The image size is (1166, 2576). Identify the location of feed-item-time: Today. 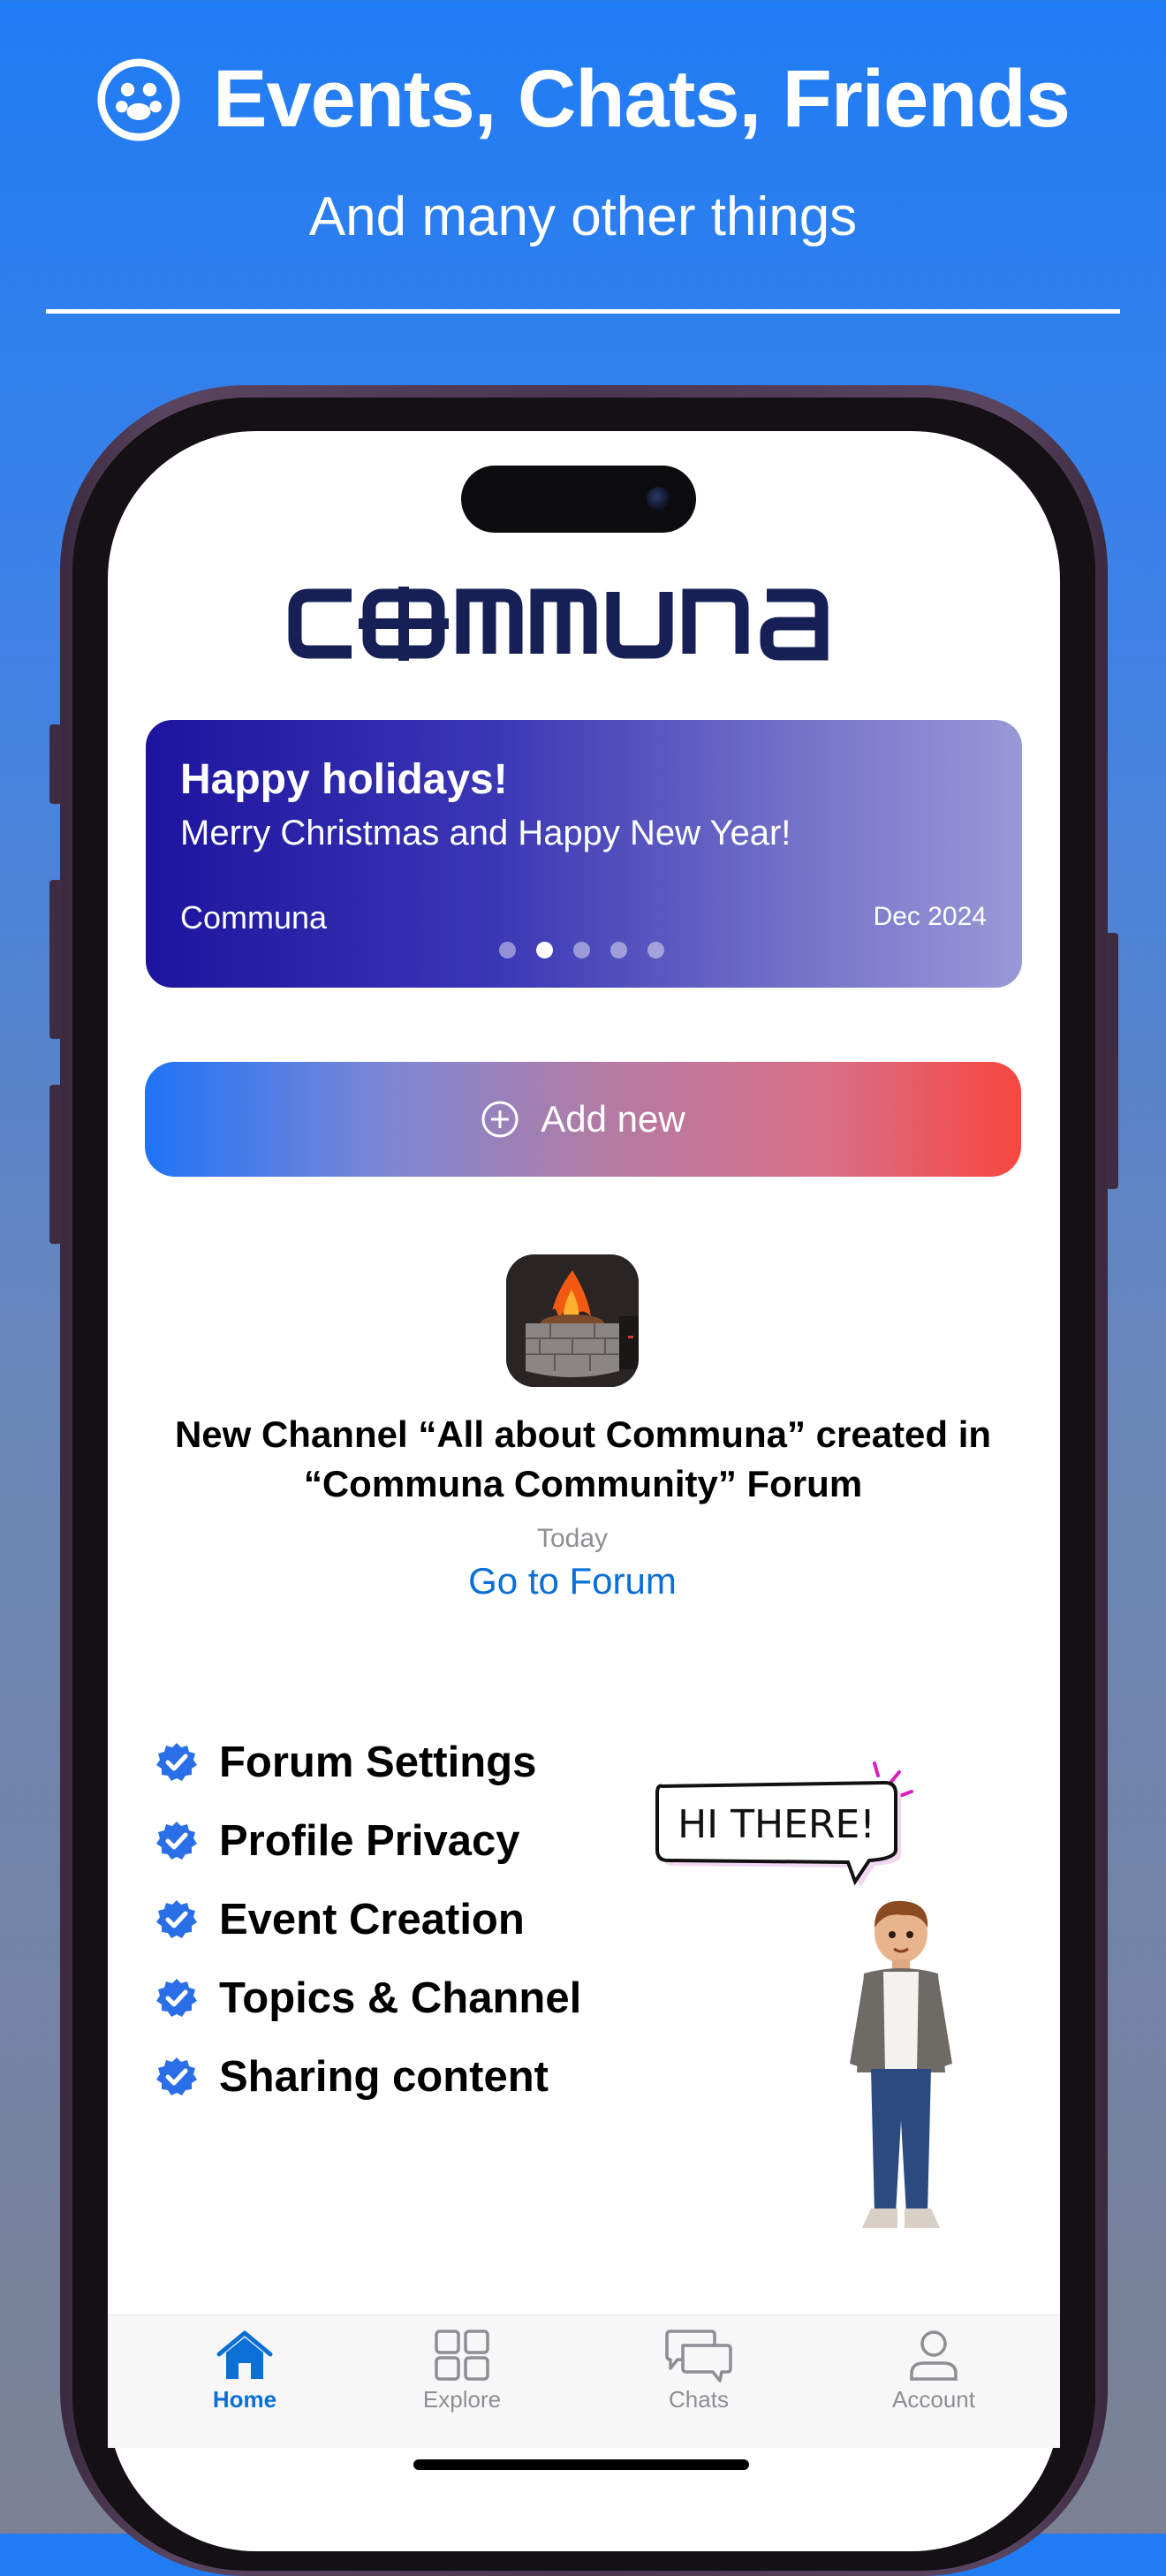
(572, 1539).